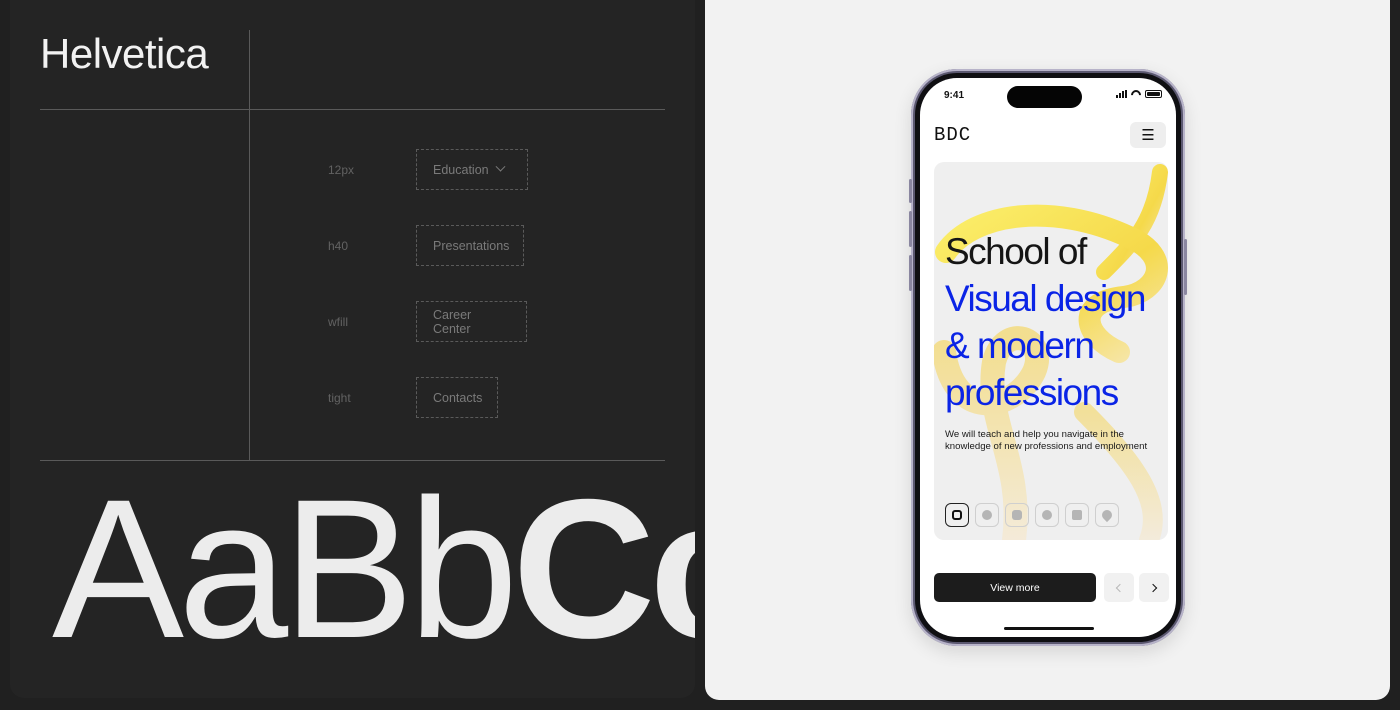  I want to click on spec-item-contacts: Contacts, so click(457, 397).